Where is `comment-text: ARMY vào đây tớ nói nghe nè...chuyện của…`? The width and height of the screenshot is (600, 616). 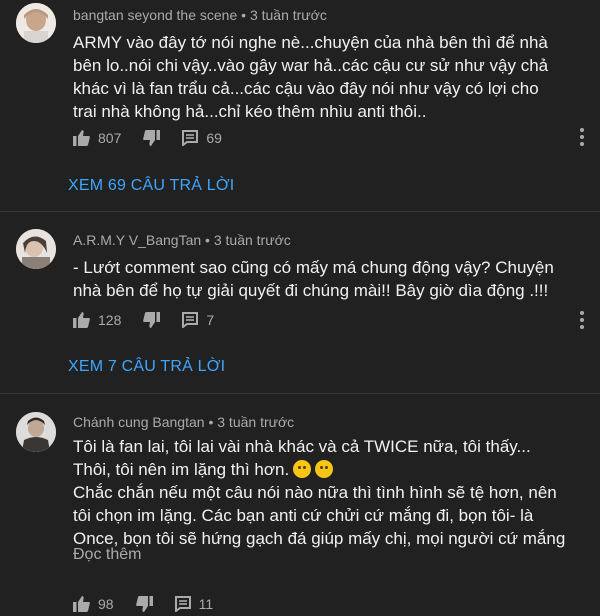
comment-text: ARMY vào đây tớ nói nghe nè...chuyện của… is located at coordinates (311, 77).